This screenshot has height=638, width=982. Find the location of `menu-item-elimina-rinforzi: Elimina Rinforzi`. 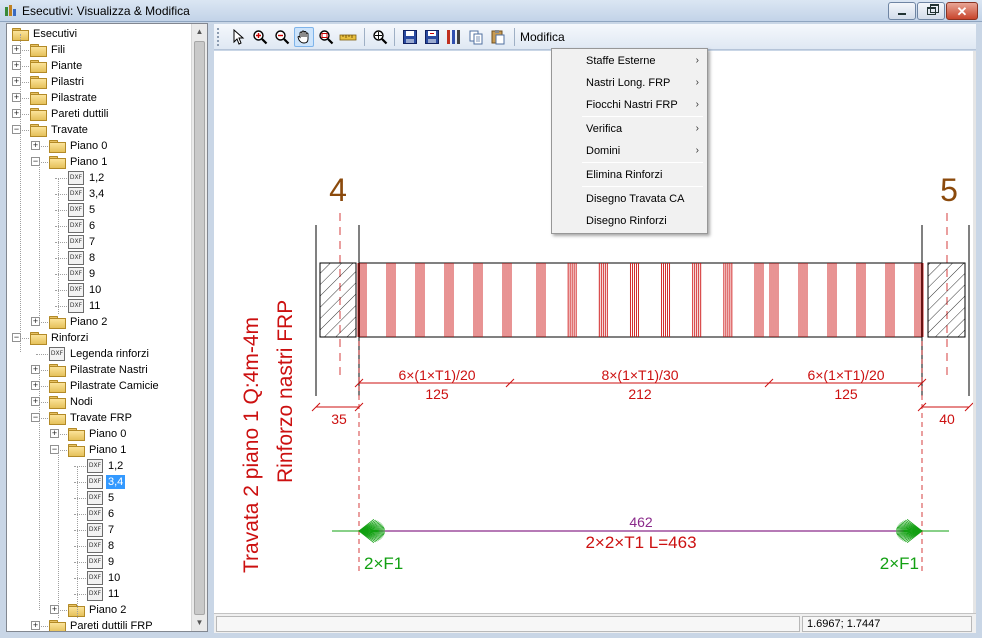

menu-item-elimina-rinforzi: Elimina Rinforzi is located at coordinates (629, 176).